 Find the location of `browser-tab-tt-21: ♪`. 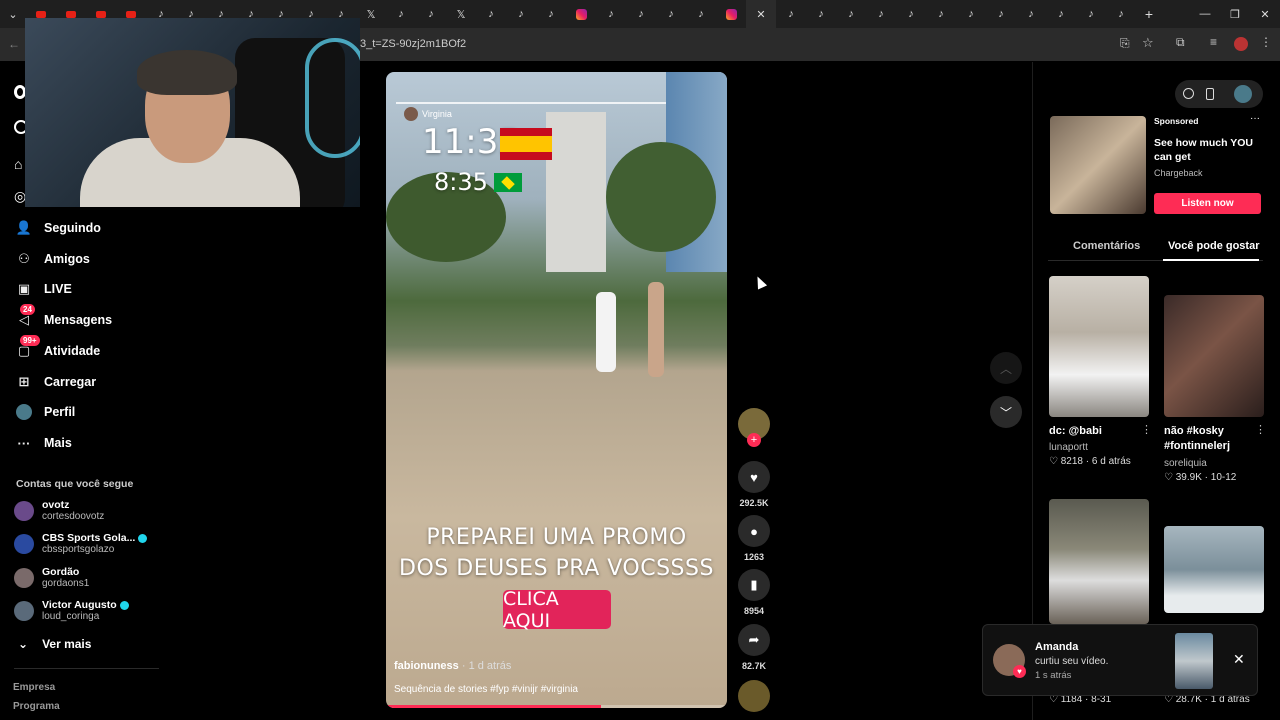

browser-tab-tt-21: ♪ is located at coordinates (671, 14).